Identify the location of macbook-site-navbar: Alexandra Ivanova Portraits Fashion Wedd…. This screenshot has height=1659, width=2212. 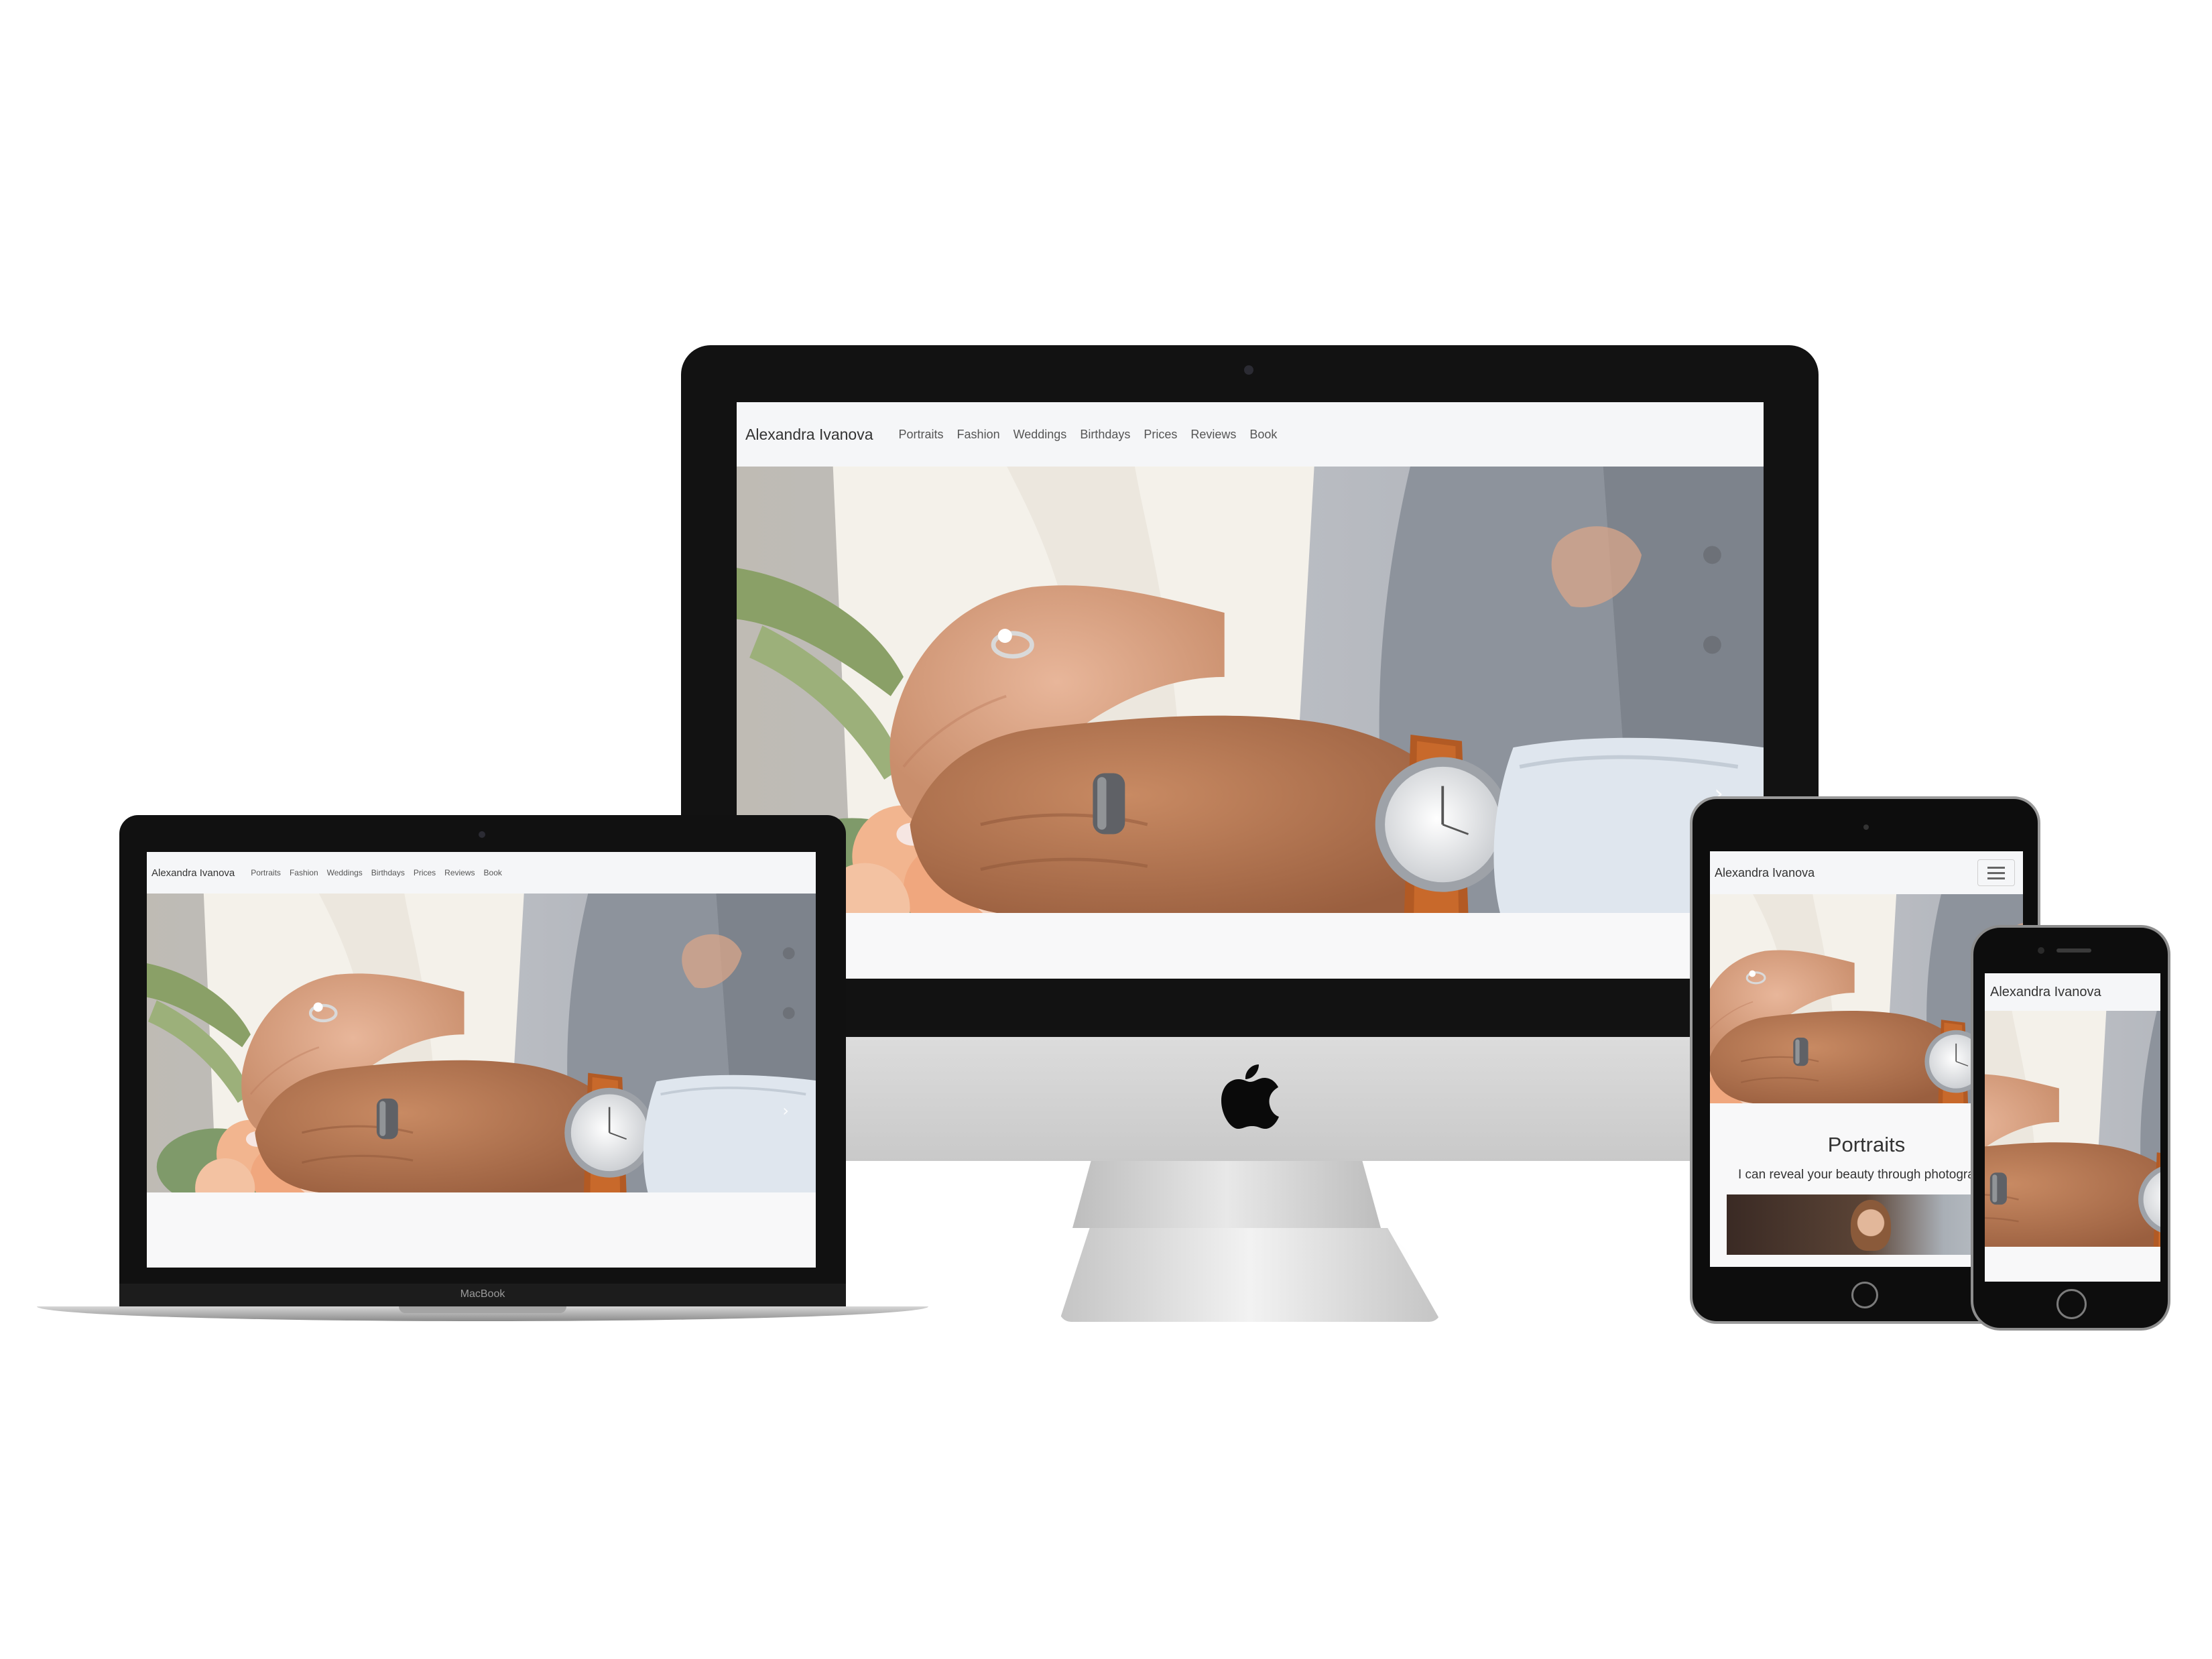
(481, 873).